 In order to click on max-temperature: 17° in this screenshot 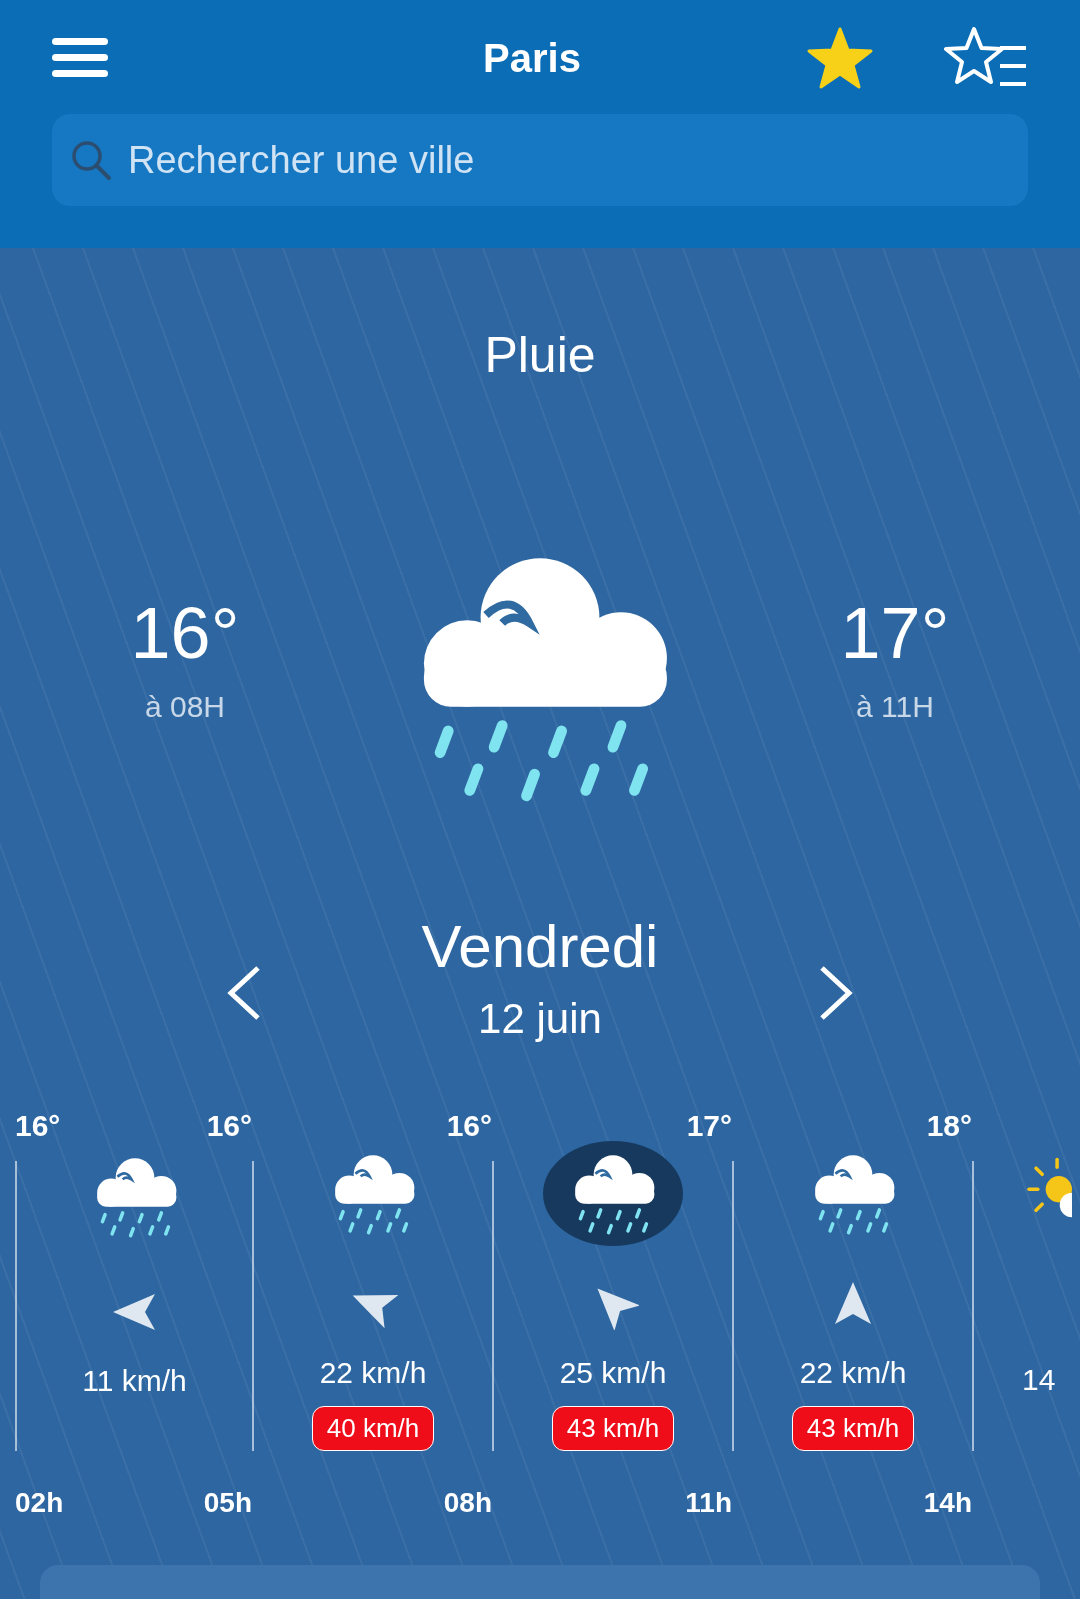, I will do `click(895, 633)`.